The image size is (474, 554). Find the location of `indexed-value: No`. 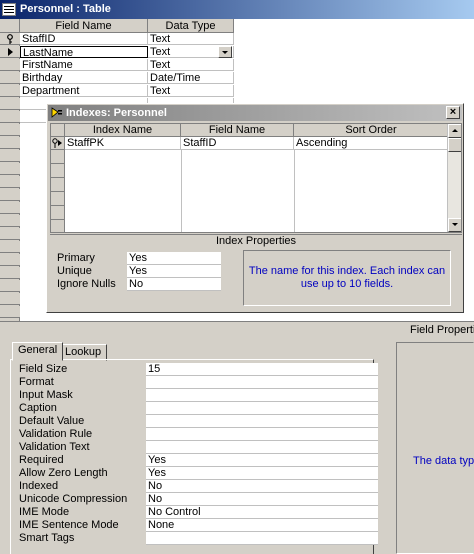

indexed-value: No is located at coordinates (262, 486).